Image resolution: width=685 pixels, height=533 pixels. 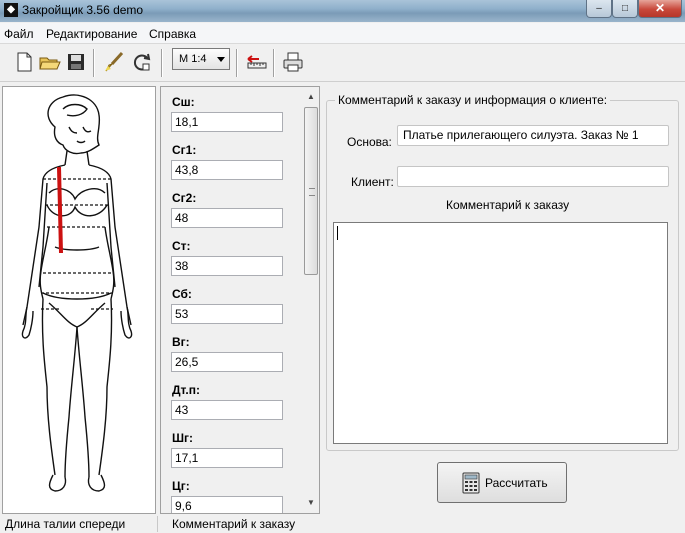 What do you see at coordinates (227, 504) in the screenshot?
I see `measure-input: 9,6` at bounding box center [227, 504].